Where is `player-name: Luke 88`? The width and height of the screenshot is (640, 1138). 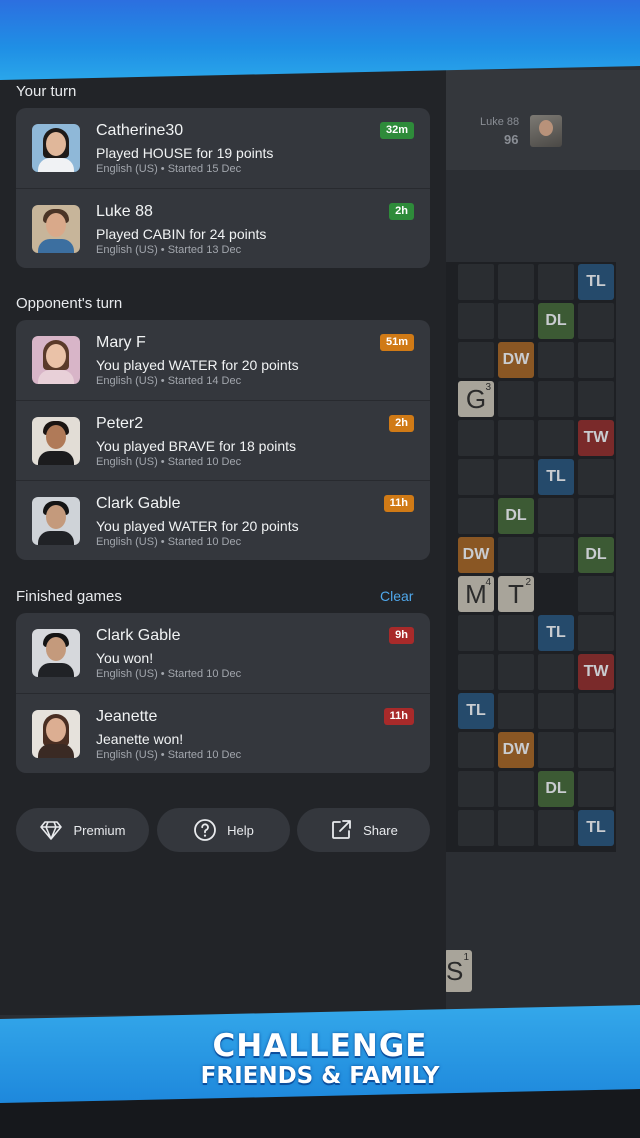 player-name: Luke 88 is located at coordinates (124, 211).